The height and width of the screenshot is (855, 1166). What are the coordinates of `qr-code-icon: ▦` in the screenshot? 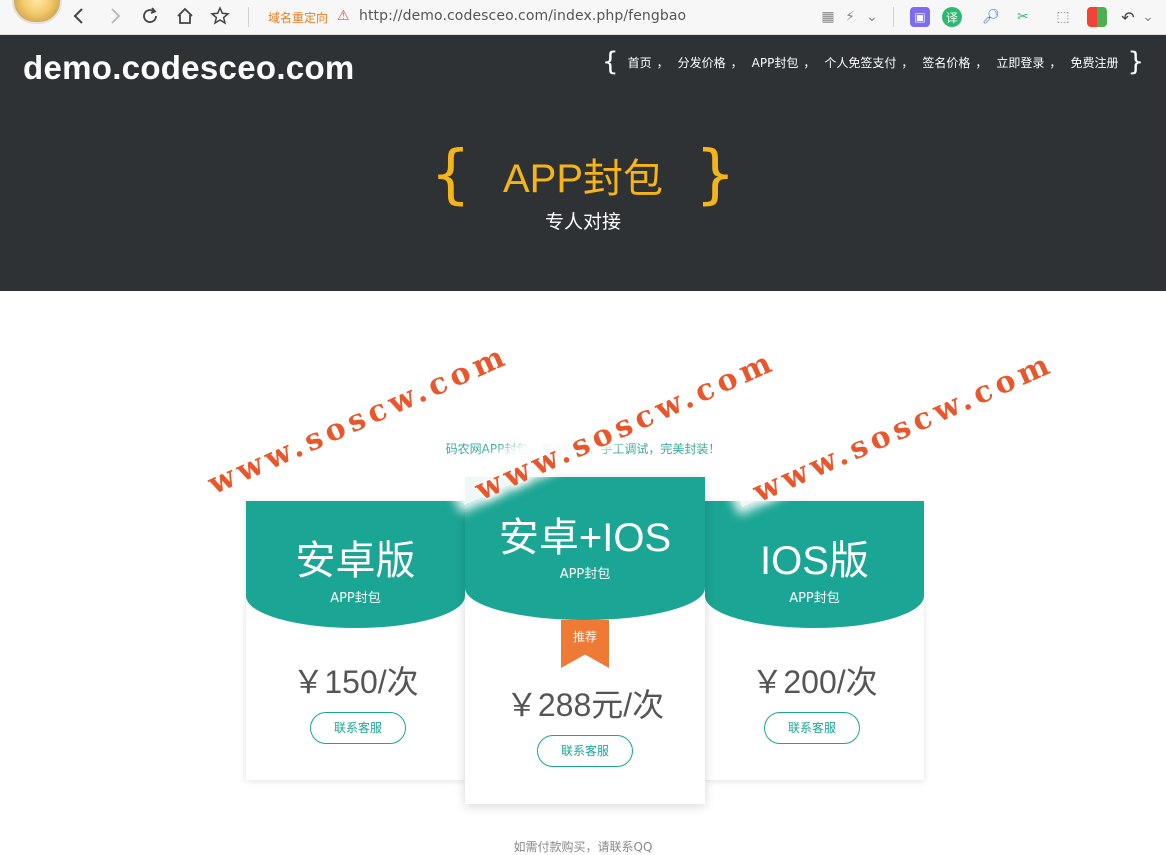 It's located at (828, 17).